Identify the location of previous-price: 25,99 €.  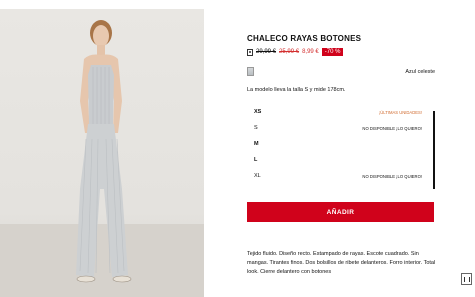
(289, 52).